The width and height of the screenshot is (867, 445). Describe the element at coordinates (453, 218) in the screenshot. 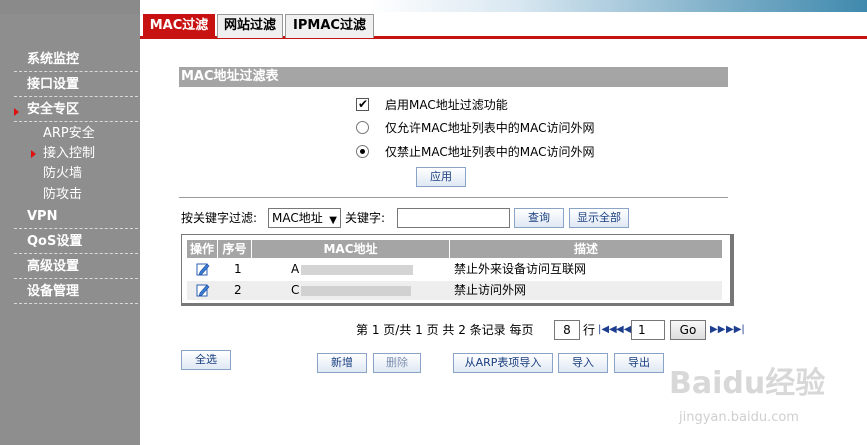

I see `keyword-input` at that location.